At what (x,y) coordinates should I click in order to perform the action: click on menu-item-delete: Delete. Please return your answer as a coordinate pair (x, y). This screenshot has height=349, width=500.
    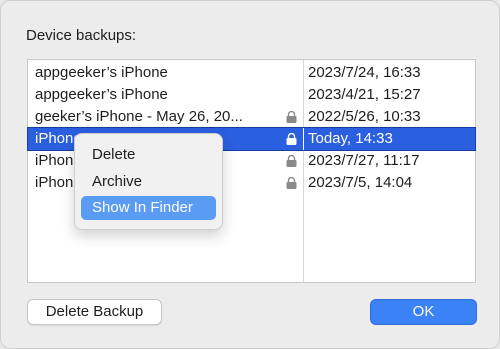
    Looking at the image, I should click on (148, 155).